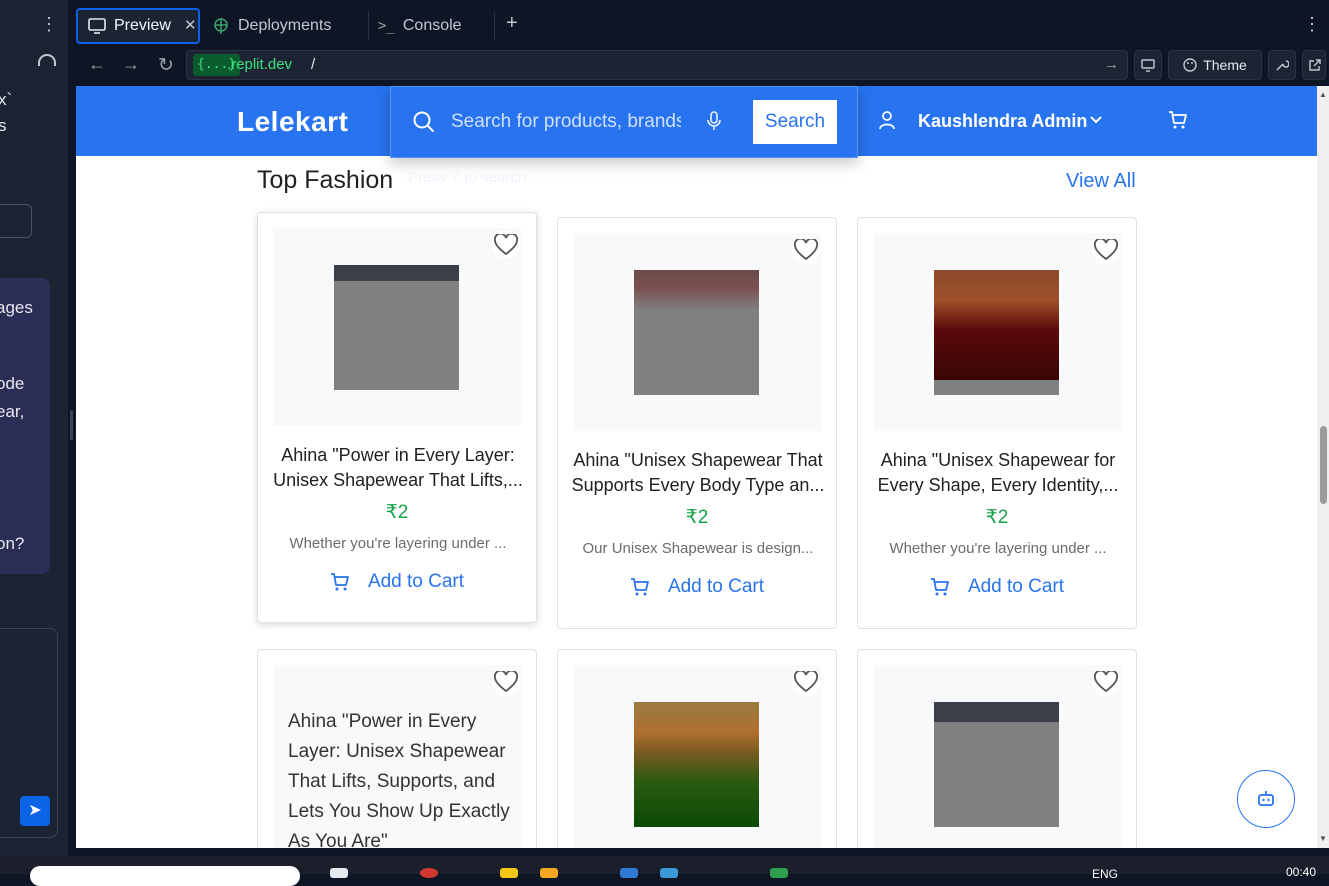  What do you see at coordinates (1225, 65) in the screenshot?
I see `theme-label: Theme` at bounding box center [1225, 65].